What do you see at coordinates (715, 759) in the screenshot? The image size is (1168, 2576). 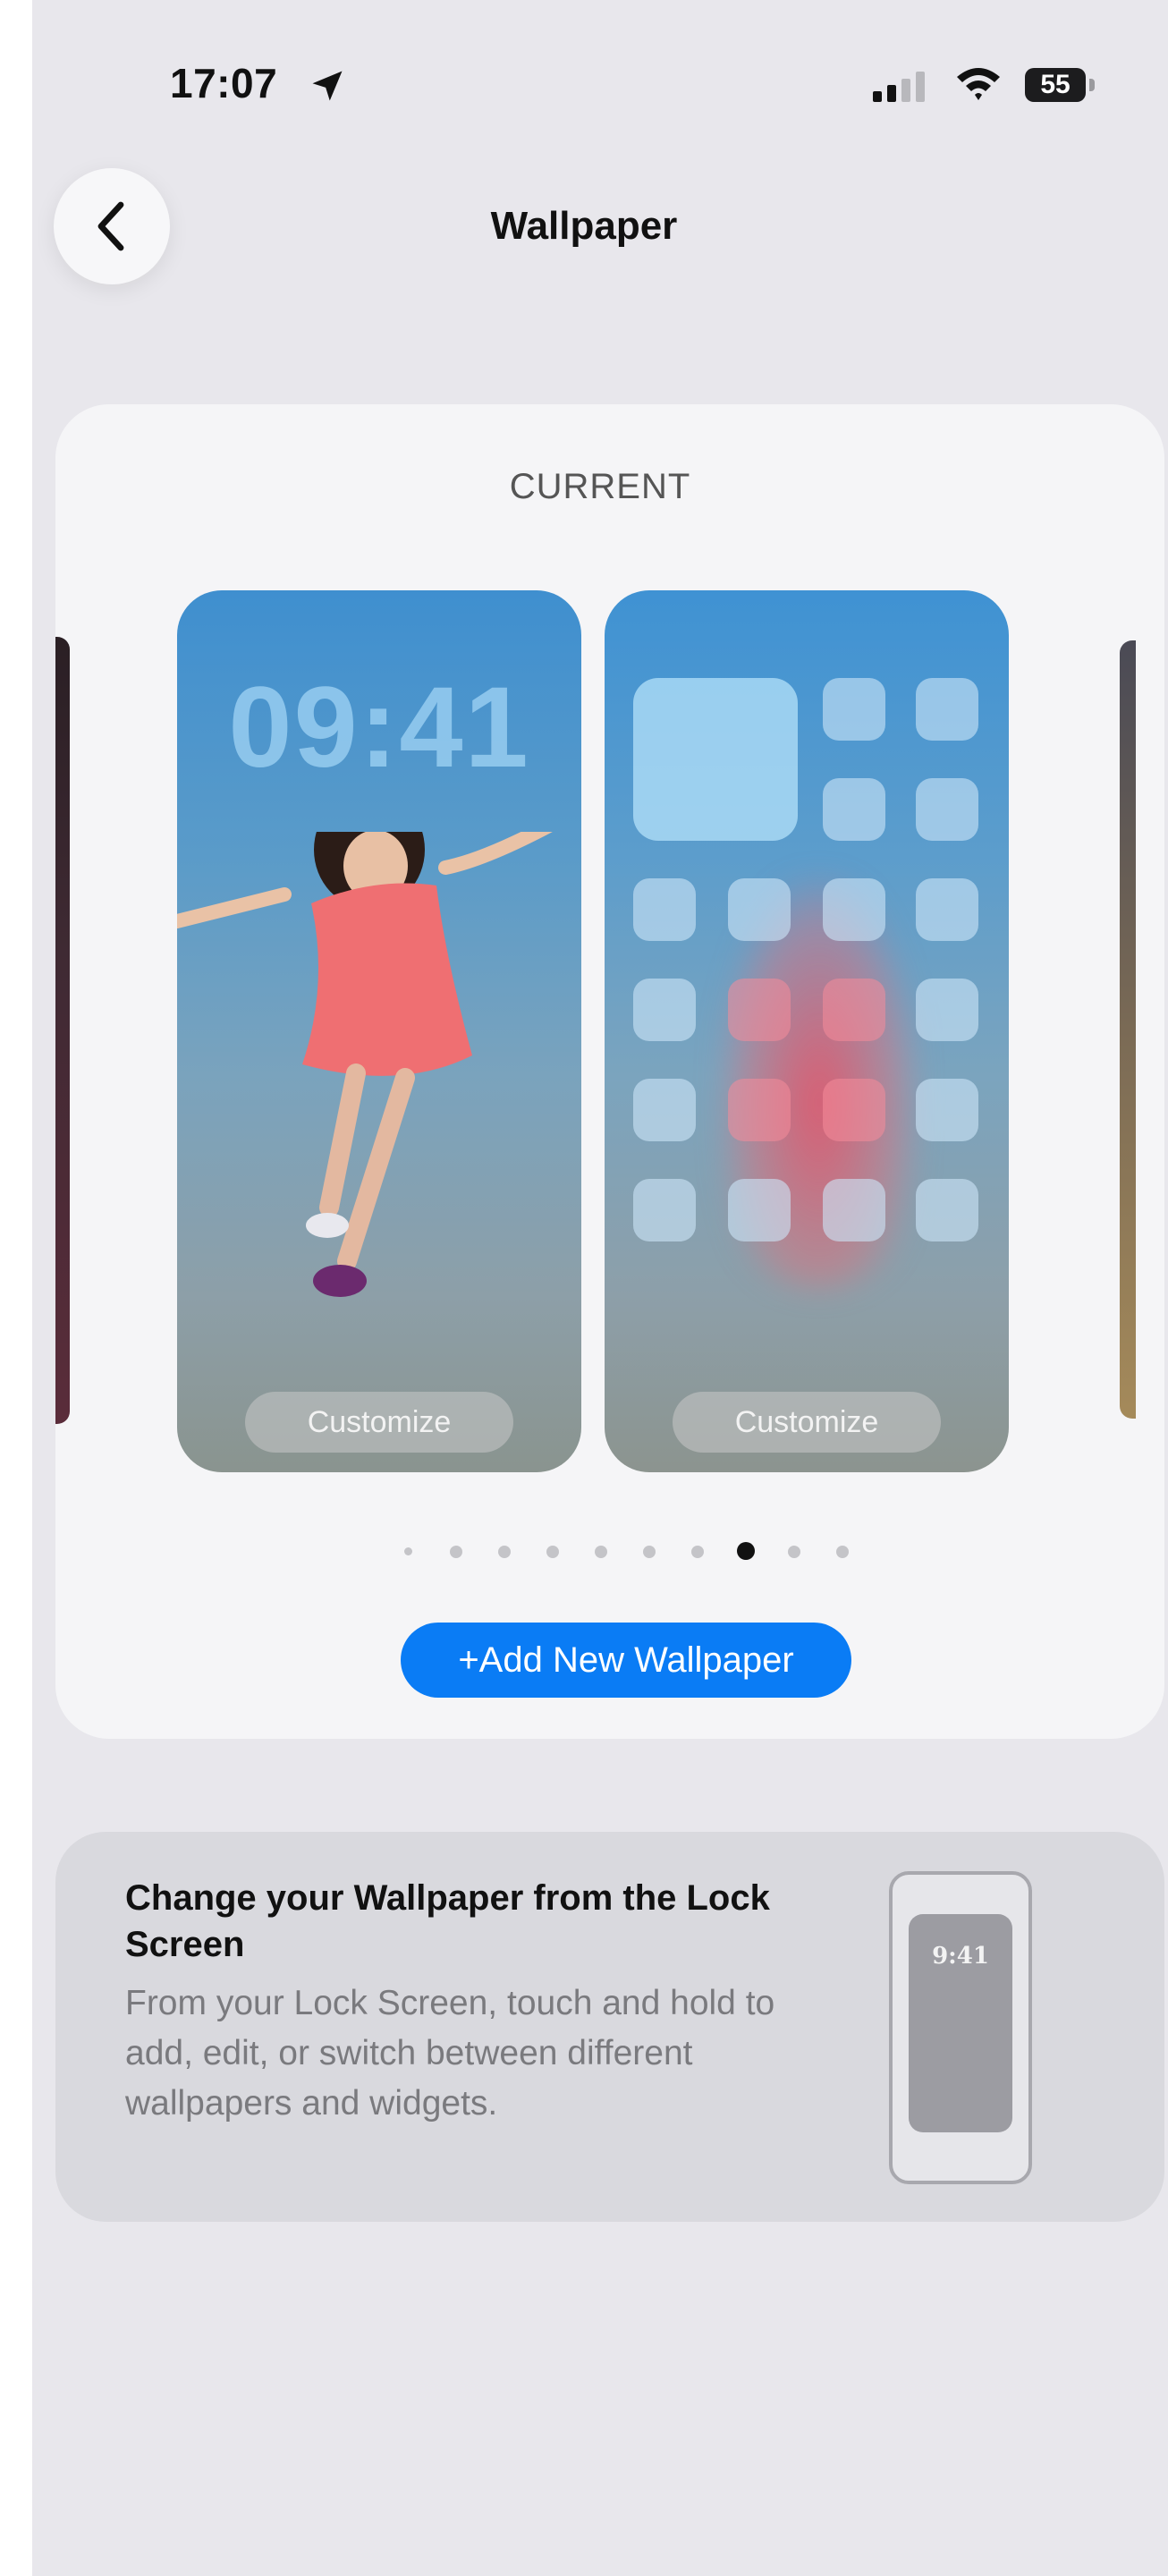 I see `widget-placeholder` at bounding box center [715, 759].